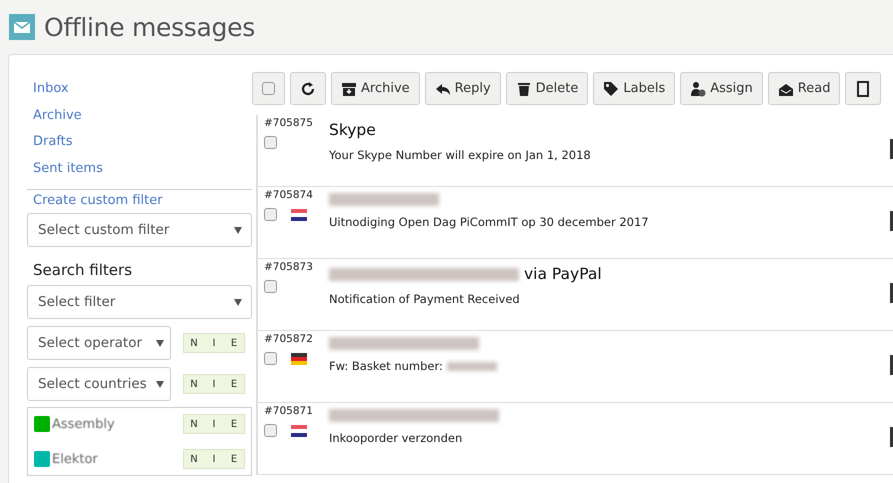 Image resolution: width=893 pixels, height=483 pixels. I want to click on refresh-button, so click(308, 88).